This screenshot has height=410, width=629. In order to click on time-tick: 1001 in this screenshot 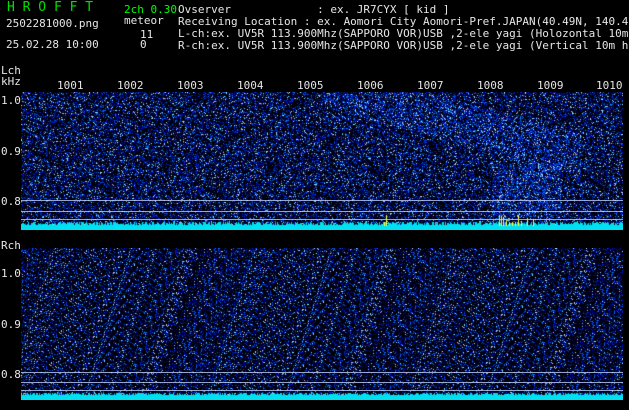, I will do `click(70, 85)`.